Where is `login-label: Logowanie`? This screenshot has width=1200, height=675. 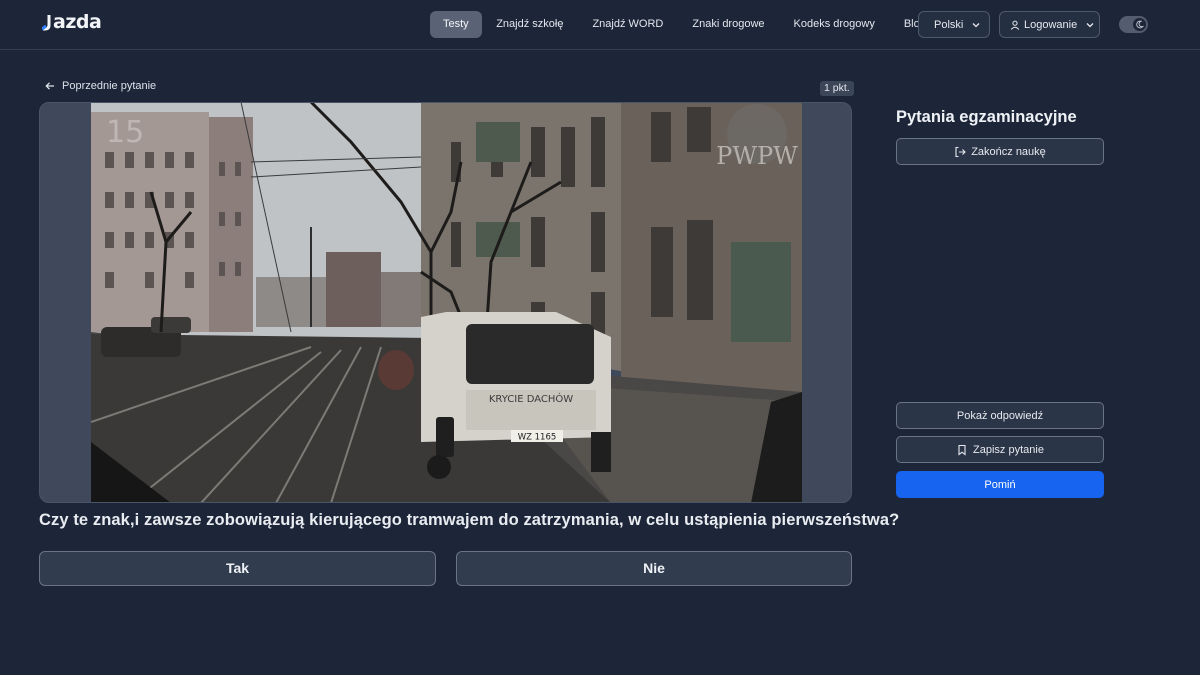 login-label: Logowanie is located at coordinates (1051, 24).